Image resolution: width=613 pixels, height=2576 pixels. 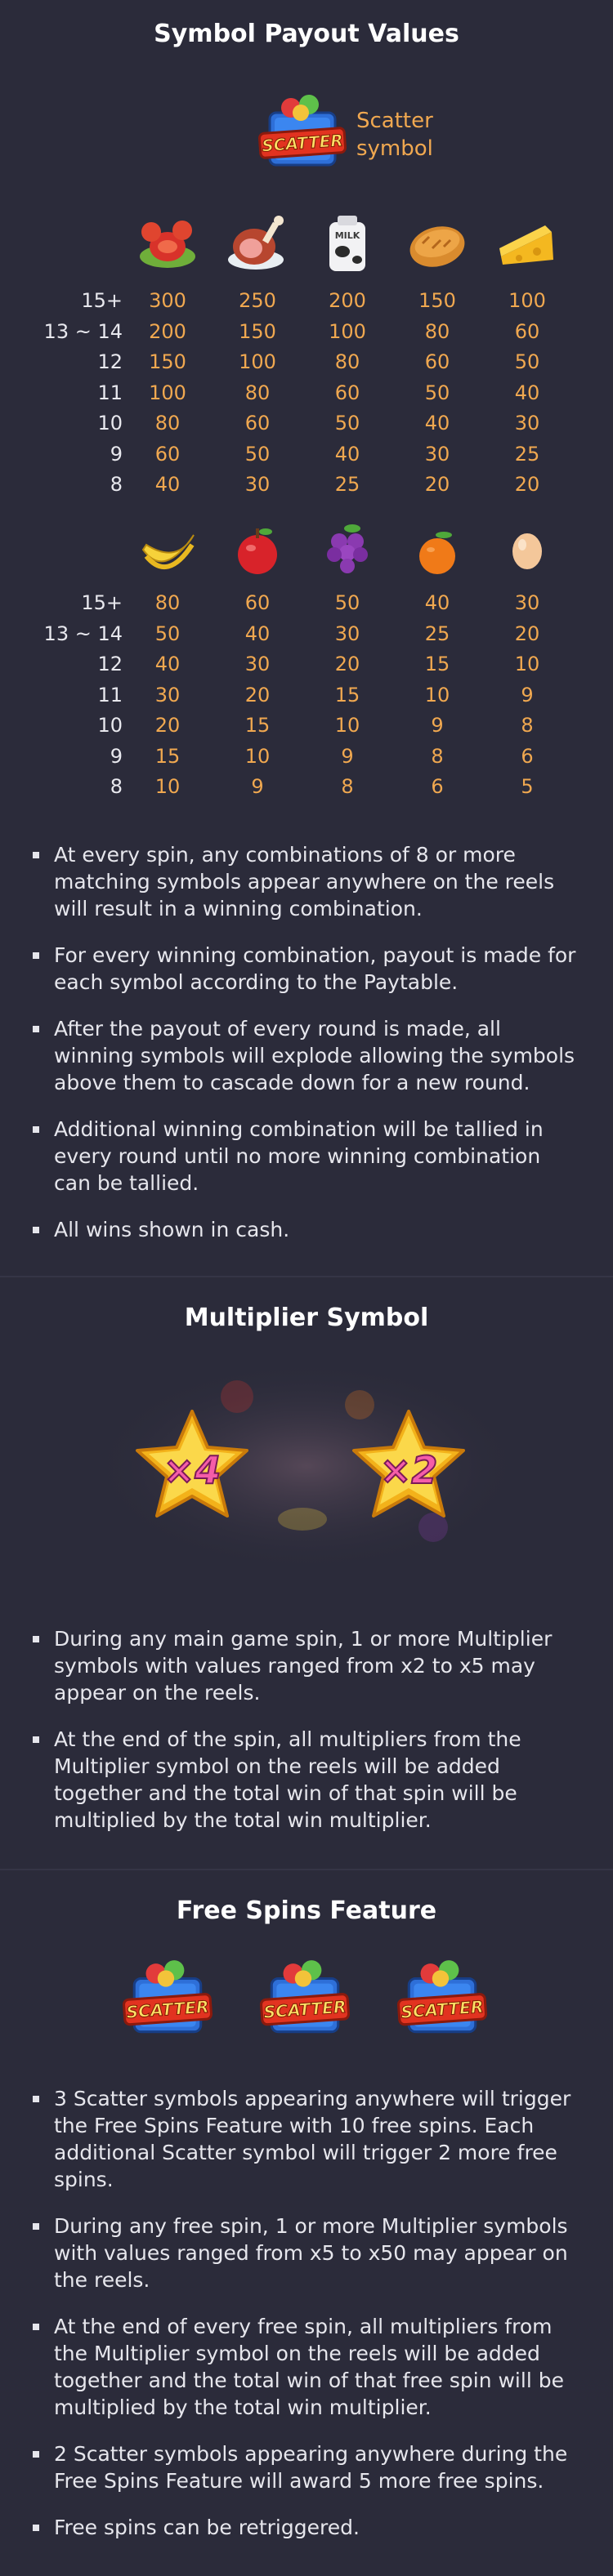 I want to click on milk-text: MILK, so click(x=348, y=235).